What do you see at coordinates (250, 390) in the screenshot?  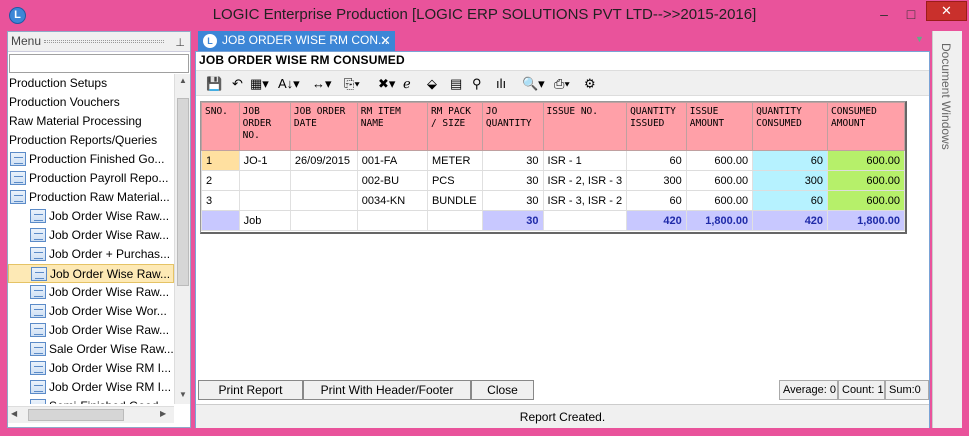 I see `print-report-button: Print Report` at bounding box center [250, 390].